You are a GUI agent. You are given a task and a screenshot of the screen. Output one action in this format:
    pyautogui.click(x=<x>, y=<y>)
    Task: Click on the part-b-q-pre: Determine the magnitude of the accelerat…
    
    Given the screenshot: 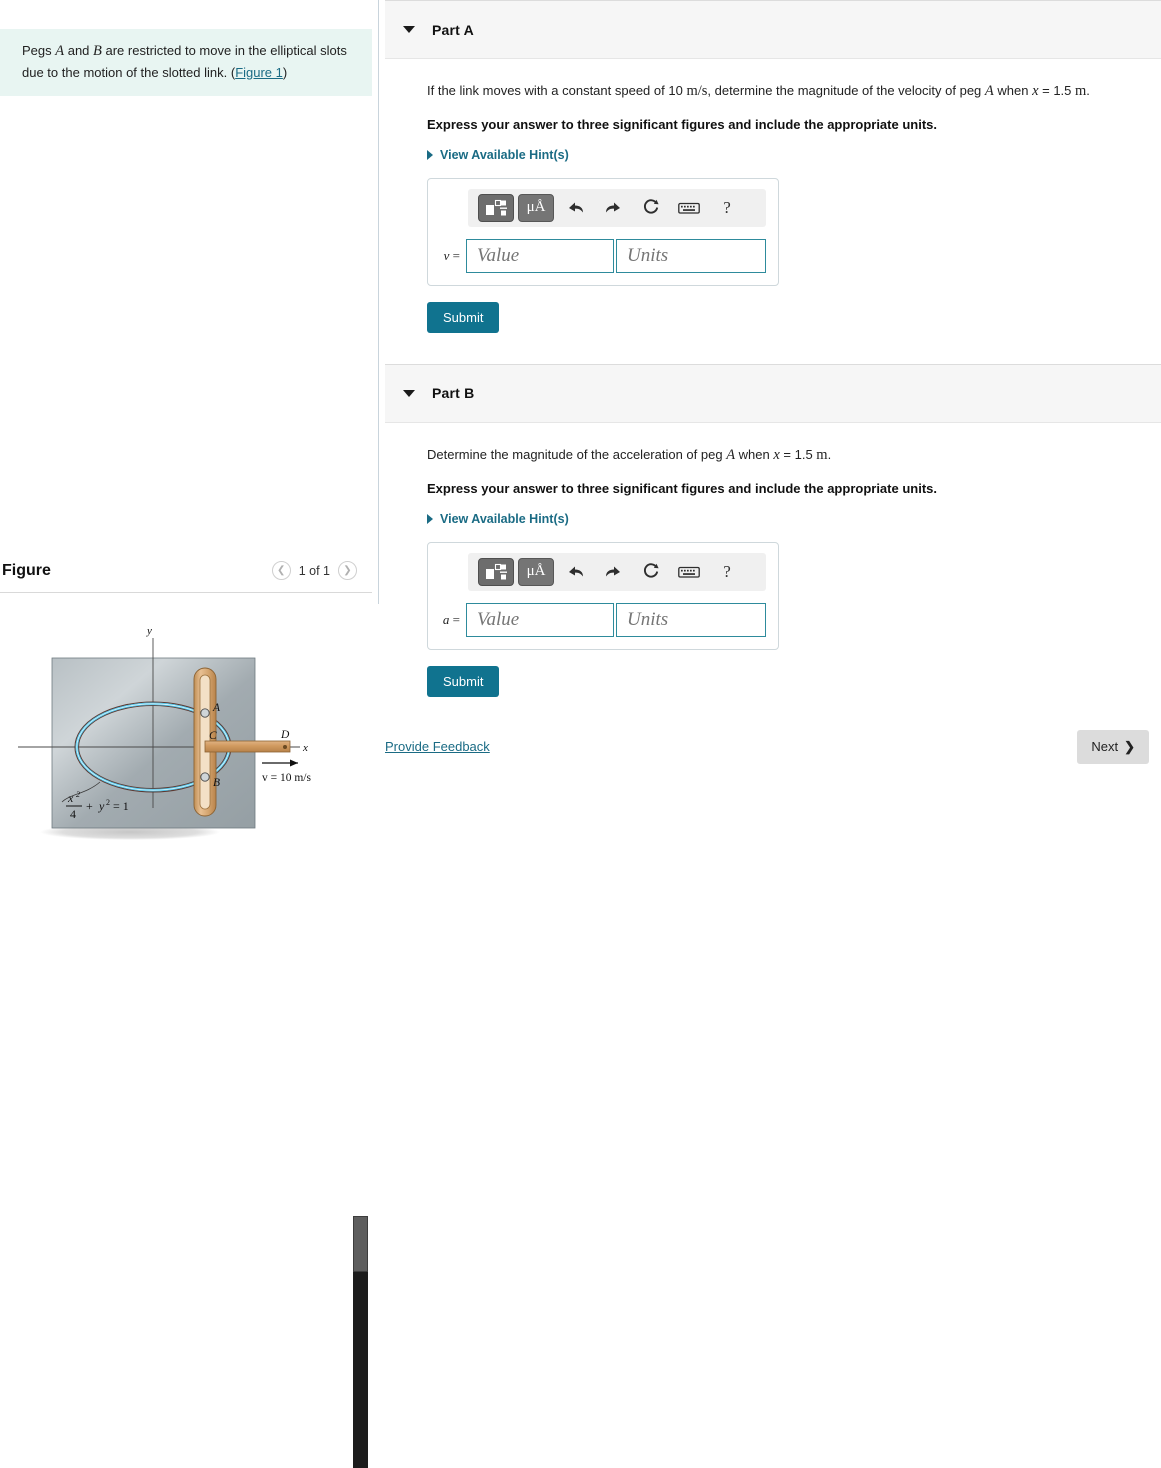 What is the action you would take?
    pyautogui.click(x=577, y=454)
    